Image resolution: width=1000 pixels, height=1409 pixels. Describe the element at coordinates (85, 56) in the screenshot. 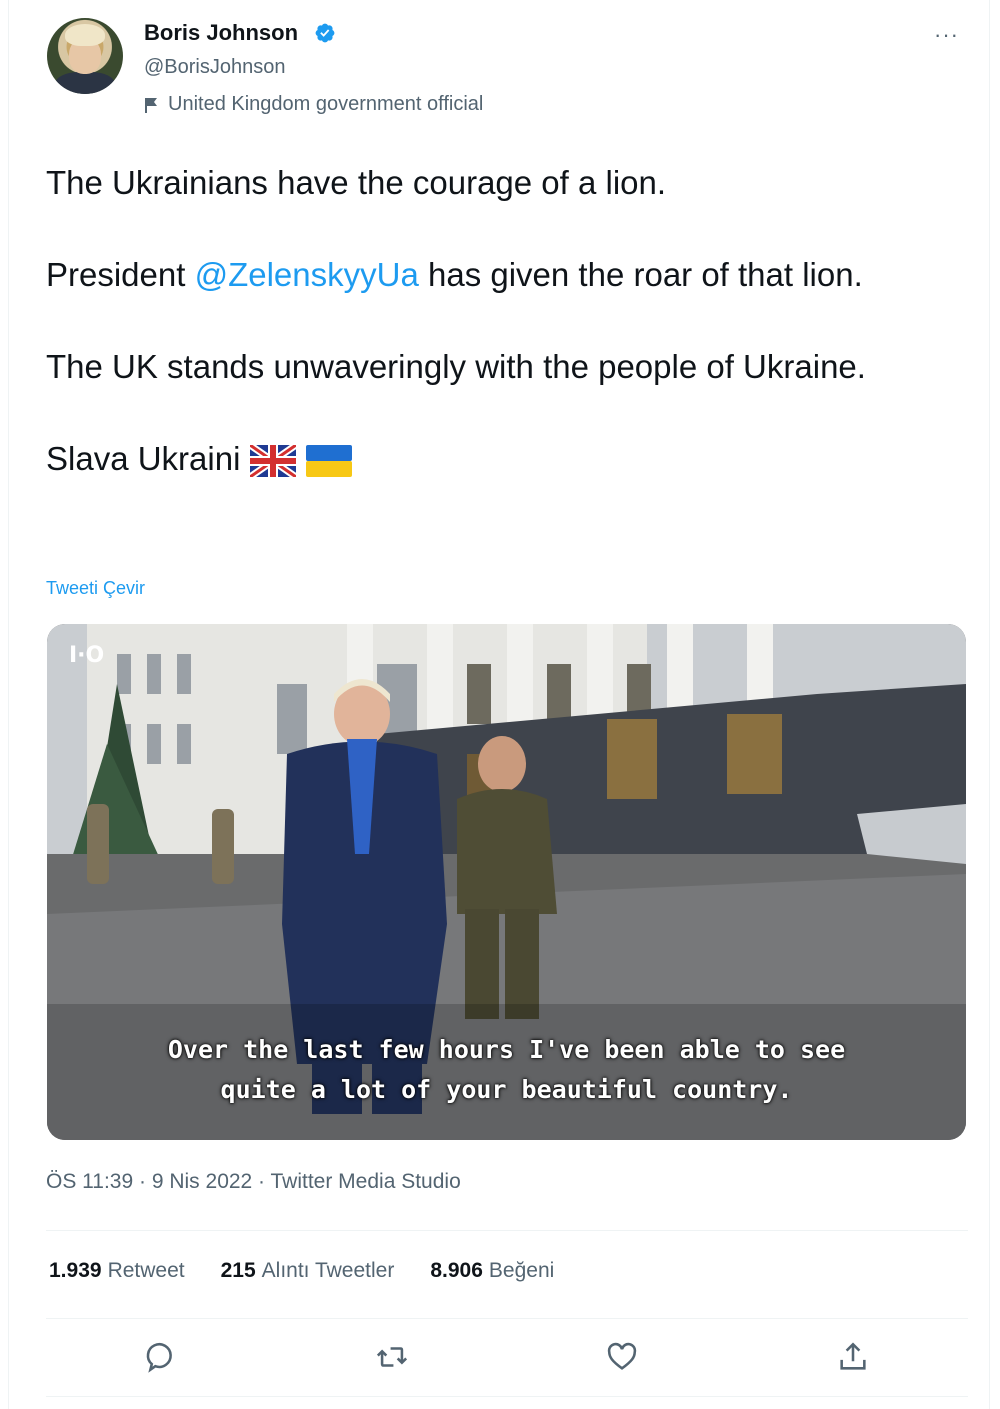

I see `avatar` at that location.